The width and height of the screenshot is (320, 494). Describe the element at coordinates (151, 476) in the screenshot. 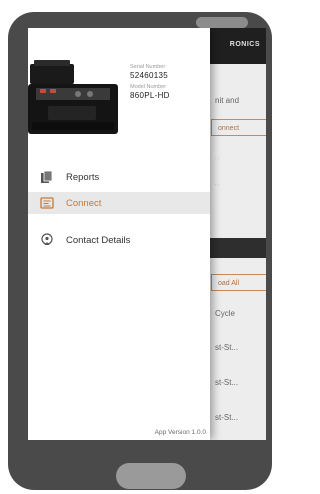

I see `home-button` at that location.